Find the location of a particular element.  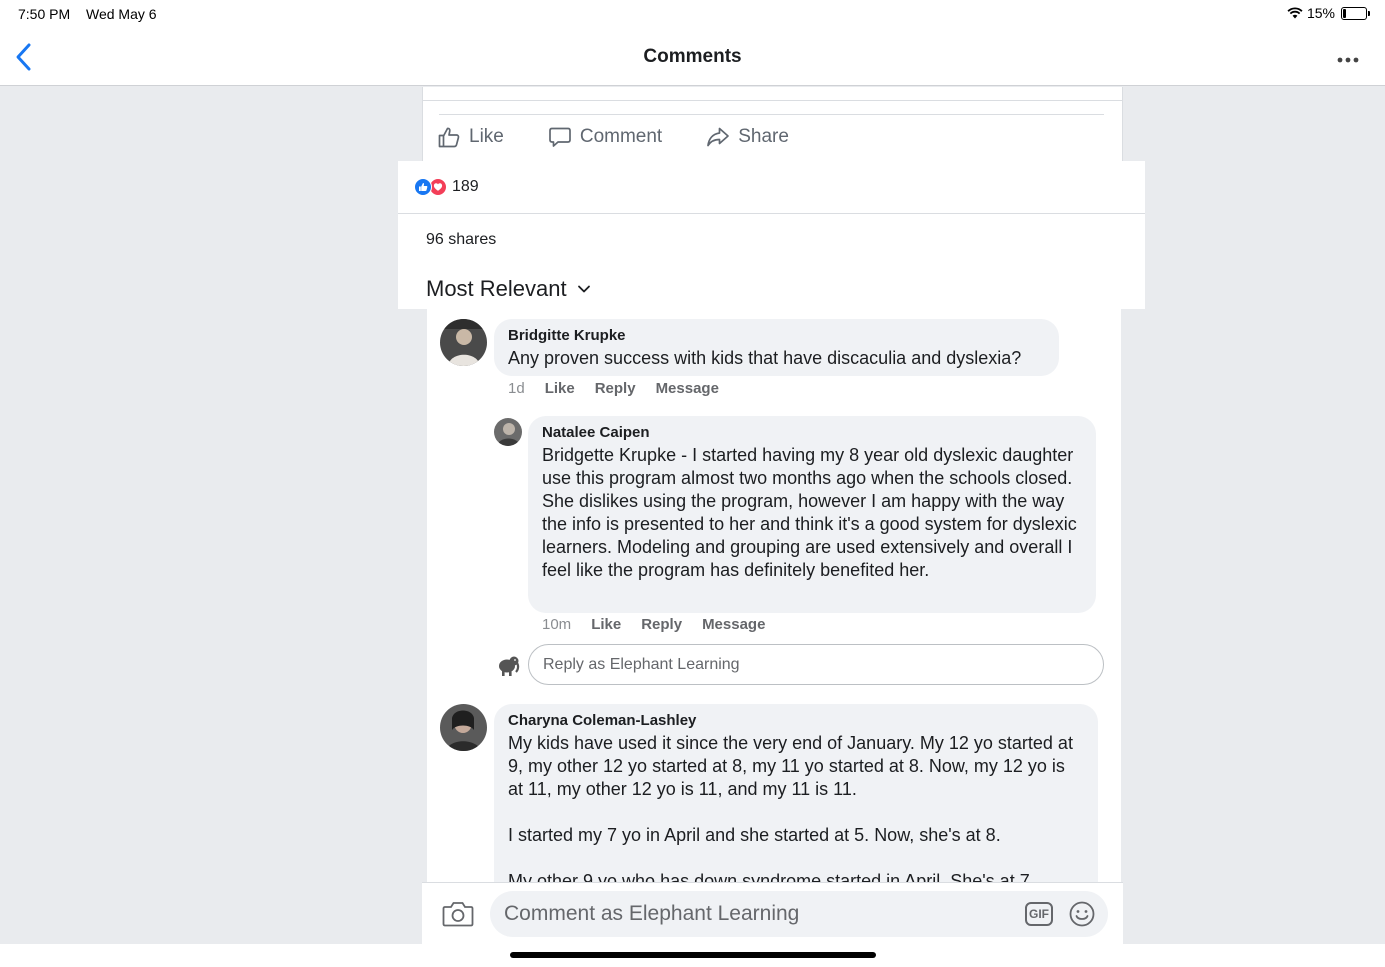

status-bar: 7:50 PM Wed May 6 15% is located at coordinates (692, 14).